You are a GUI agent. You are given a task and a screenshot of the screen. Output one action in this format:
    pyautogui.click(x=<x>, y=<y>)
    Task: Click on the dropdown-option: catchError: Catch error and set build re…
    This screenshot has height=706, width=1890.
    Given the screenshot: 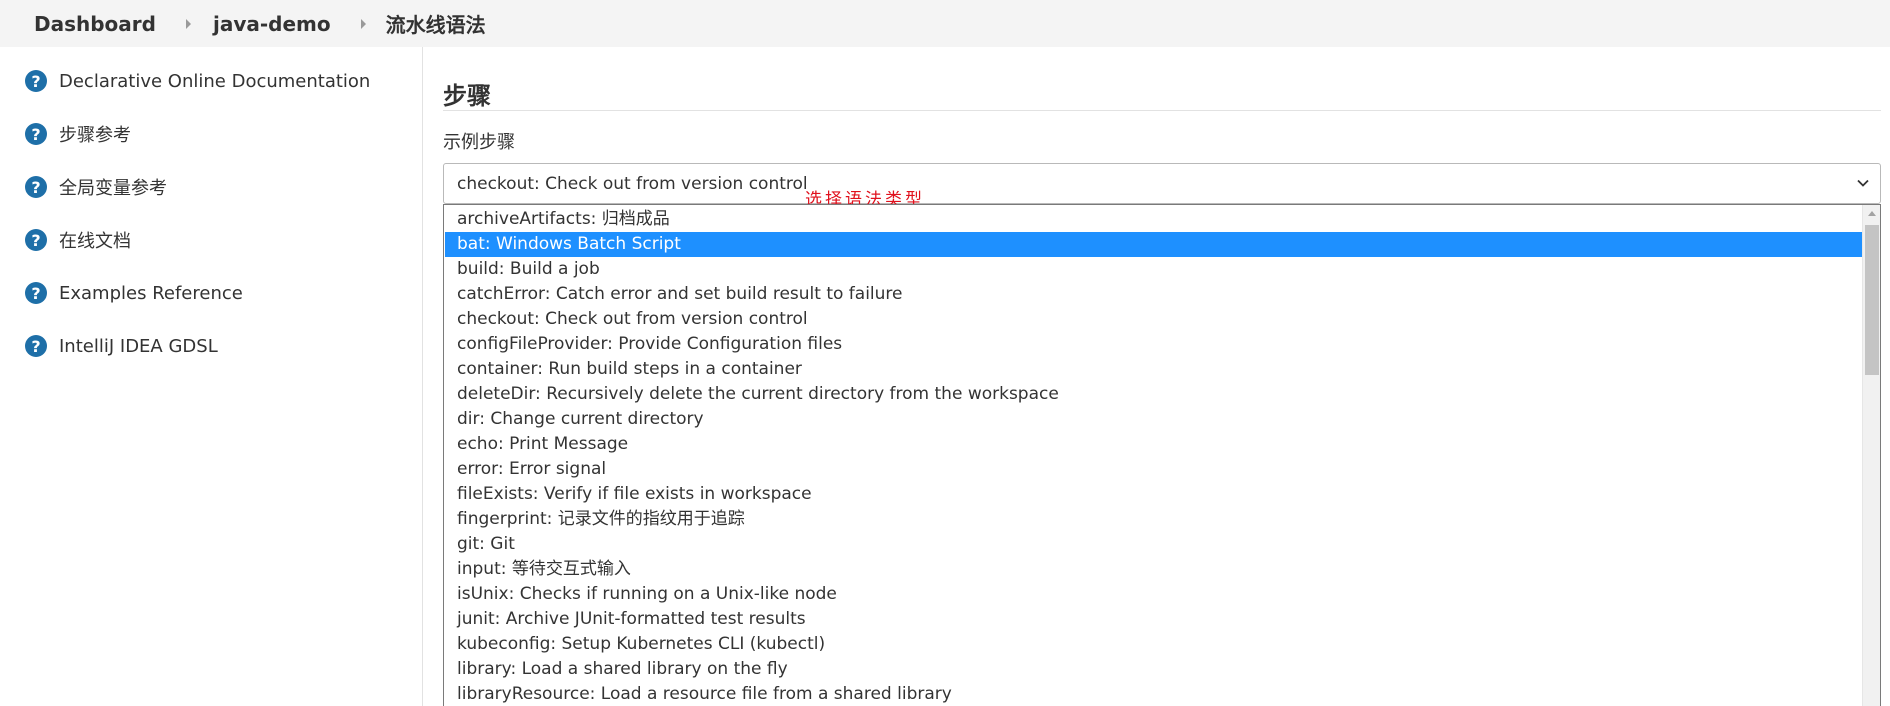 What is the action you would take?
    pyautogui.click(x=1153, y=294)
    